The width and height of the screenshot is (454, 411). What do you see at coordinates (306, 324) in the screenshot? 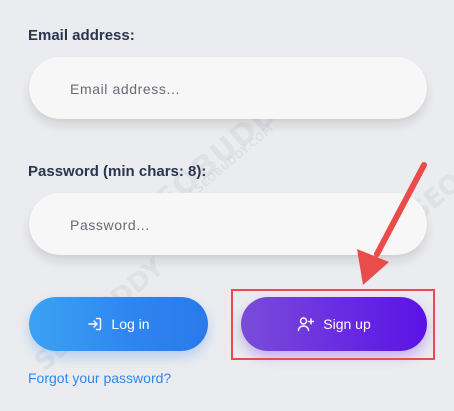
I see `user-plus-icon` at bounding box center [306, 324].